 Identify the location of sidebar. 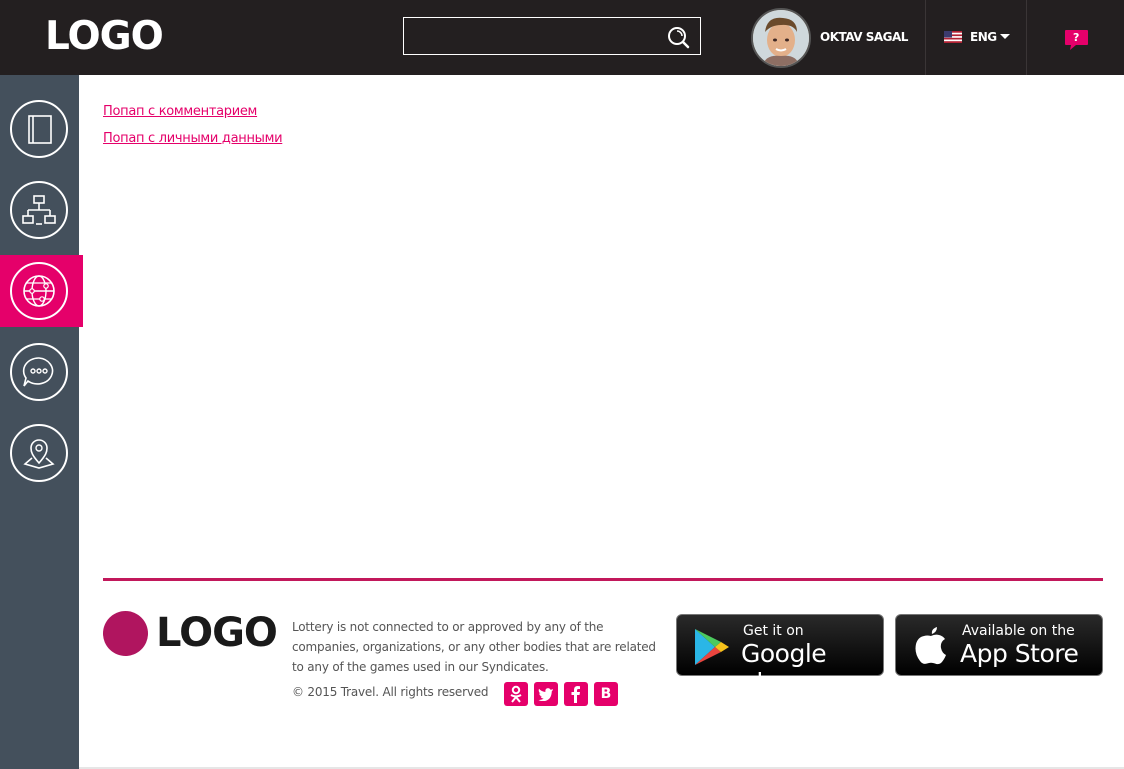
(41, 422).